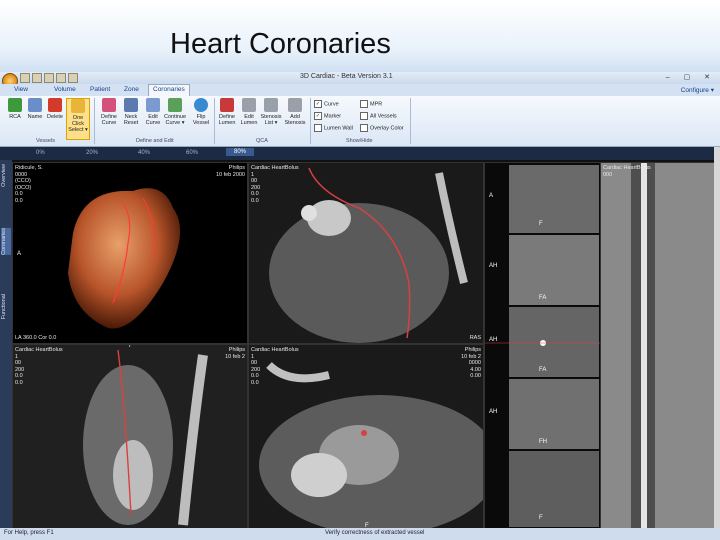  What do you see at coordinates (61, 78) in the screenshot?
I see `qat-print-icon` at bounding box center [61, 78].